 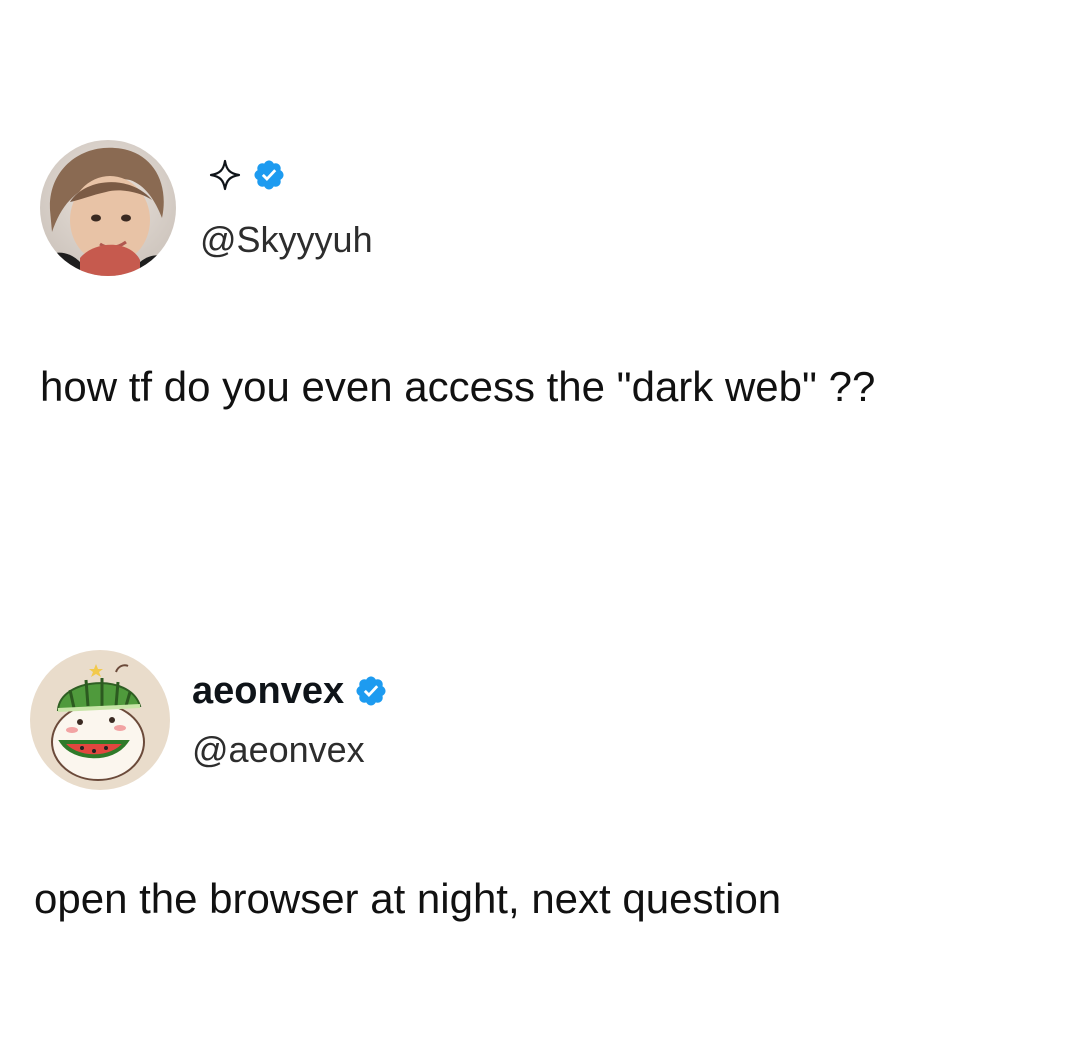 I want to click on handle: @aeonvex, so click(x=278, y=750).